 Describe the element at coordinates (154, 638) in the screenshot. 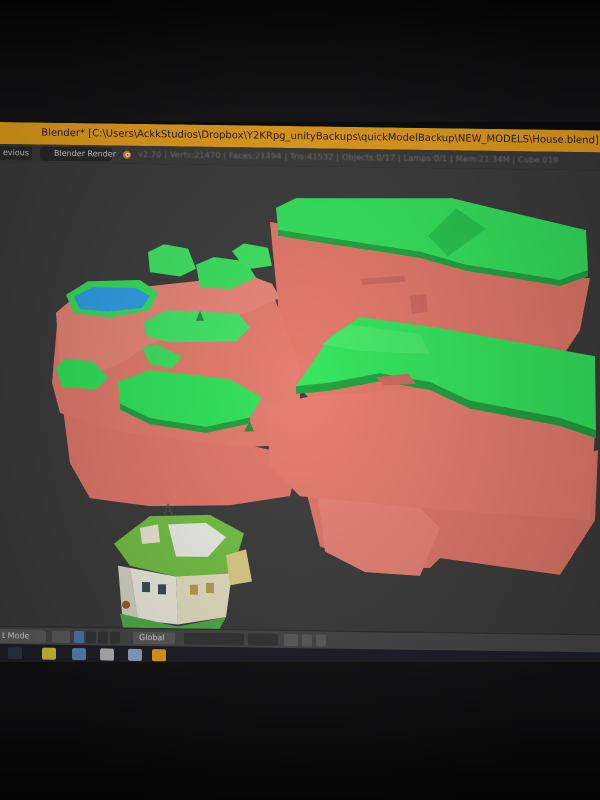

I see `transform-orientation-select: Global` at that location.